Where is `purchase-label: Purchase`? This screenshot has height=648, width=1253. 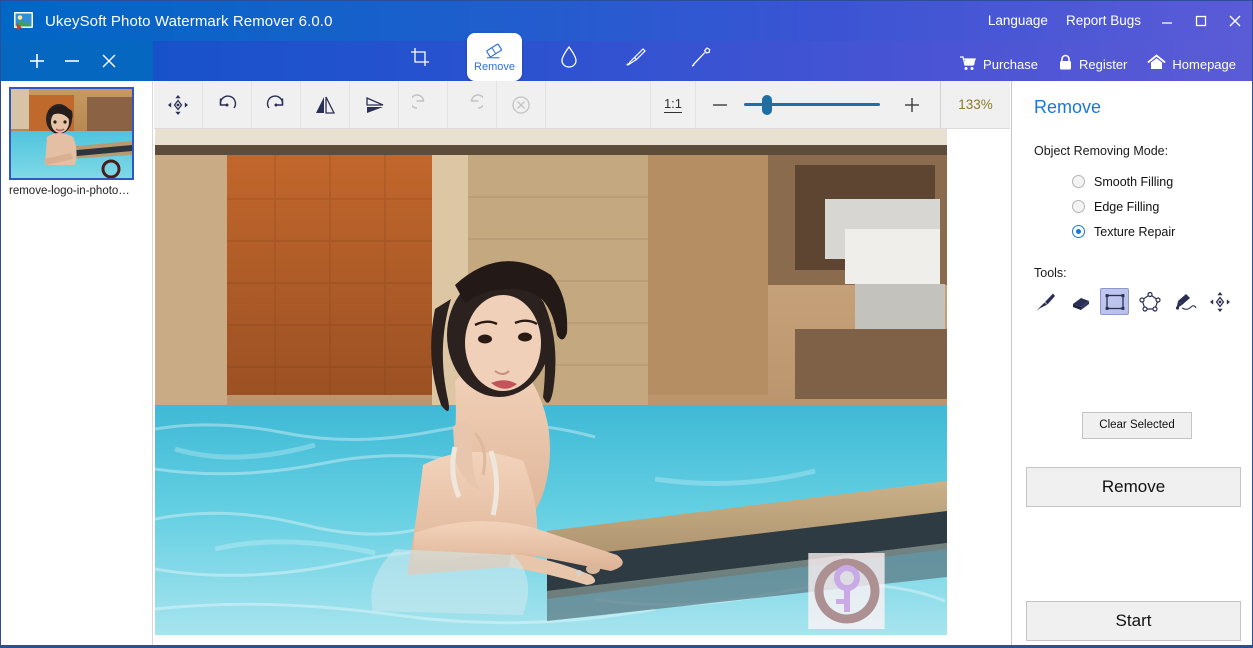 purchase-label: Purchase is located at coordinates (1010, 64).